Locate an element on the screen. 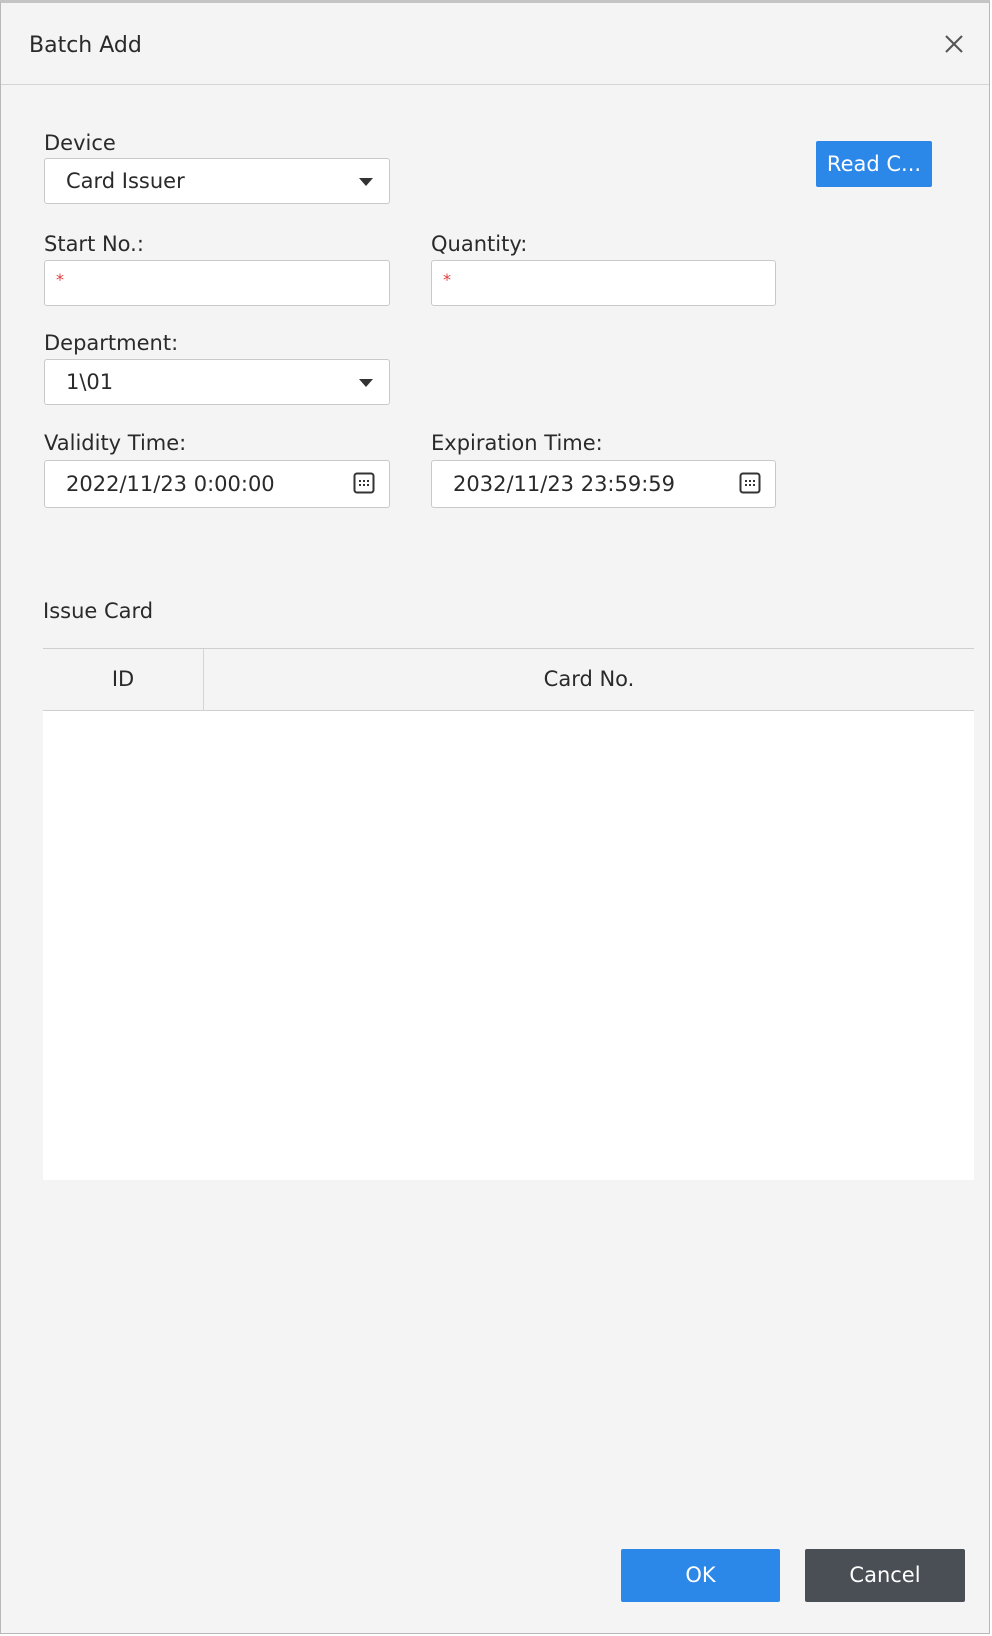 This screenshot has width=992, height=1636. department-label: Department: is located at coordinates (111, 343).